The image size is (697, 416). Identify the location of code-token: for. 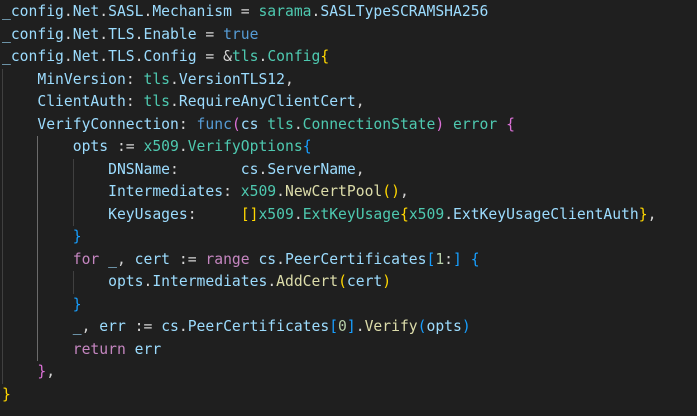
(86, 259).